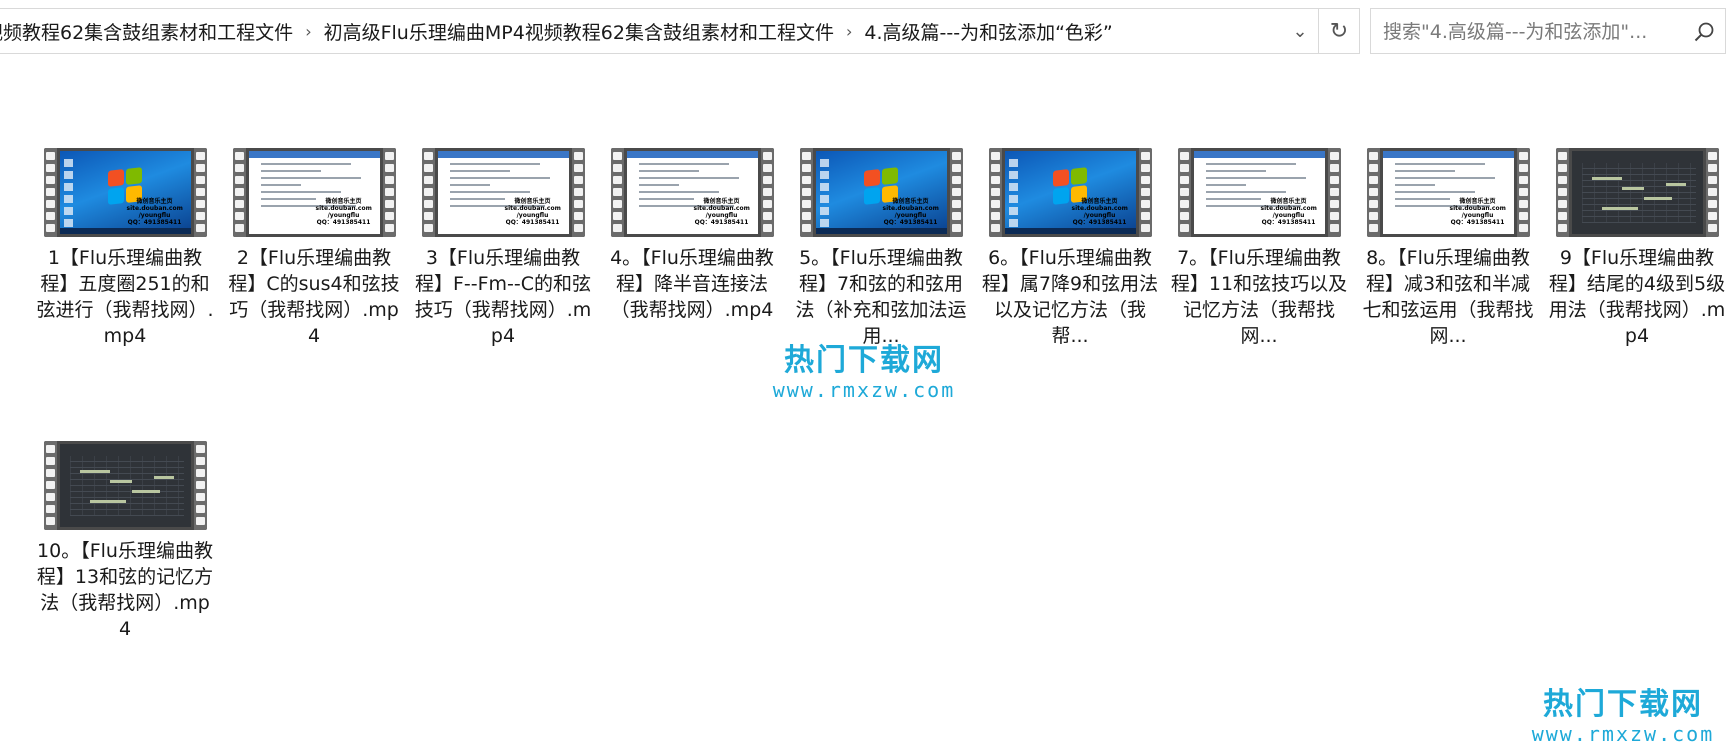 The height and width of the screenshot is (753, 1729). What do you see at coordinates (125, 297) in the screenshot?
I see `file-name: 1【Flu乐理编曲教程】五度圈251的和弦进行（我帮找网）.mp4` at bounding box center [125, 297].